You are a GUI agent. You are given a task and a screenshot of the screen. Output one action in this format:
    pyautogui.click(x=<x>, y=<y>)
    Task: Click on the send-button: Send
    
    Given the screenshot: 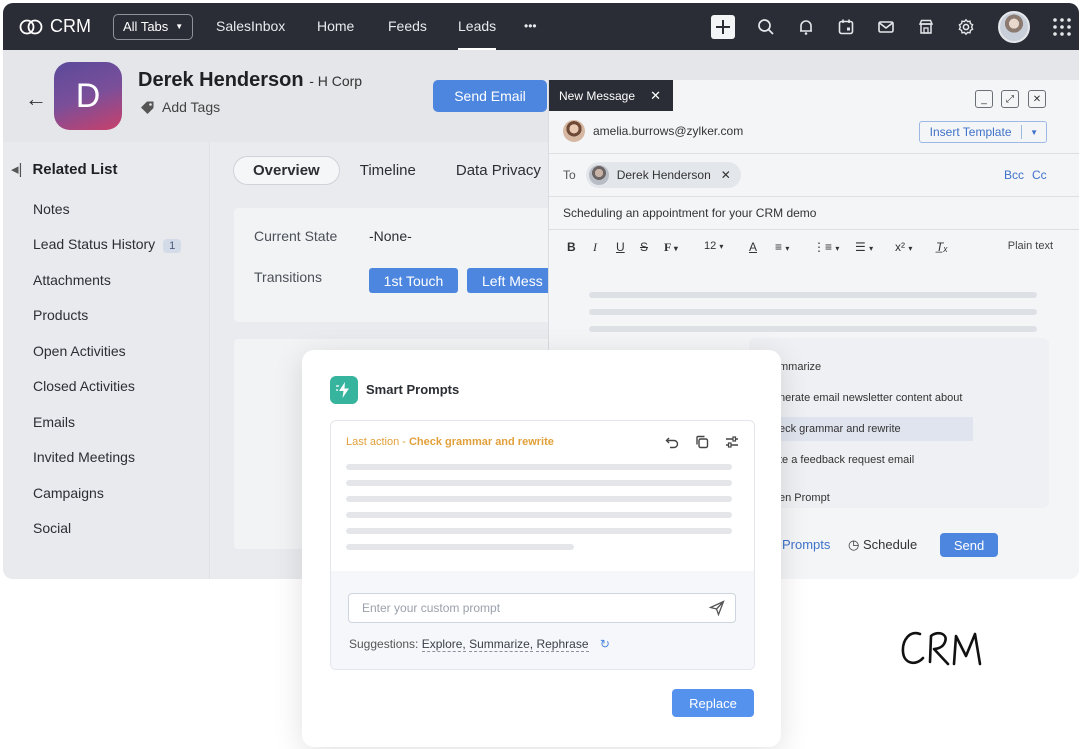 What is the action you would take?
    pyautogui.click(x=969, y=545)
    